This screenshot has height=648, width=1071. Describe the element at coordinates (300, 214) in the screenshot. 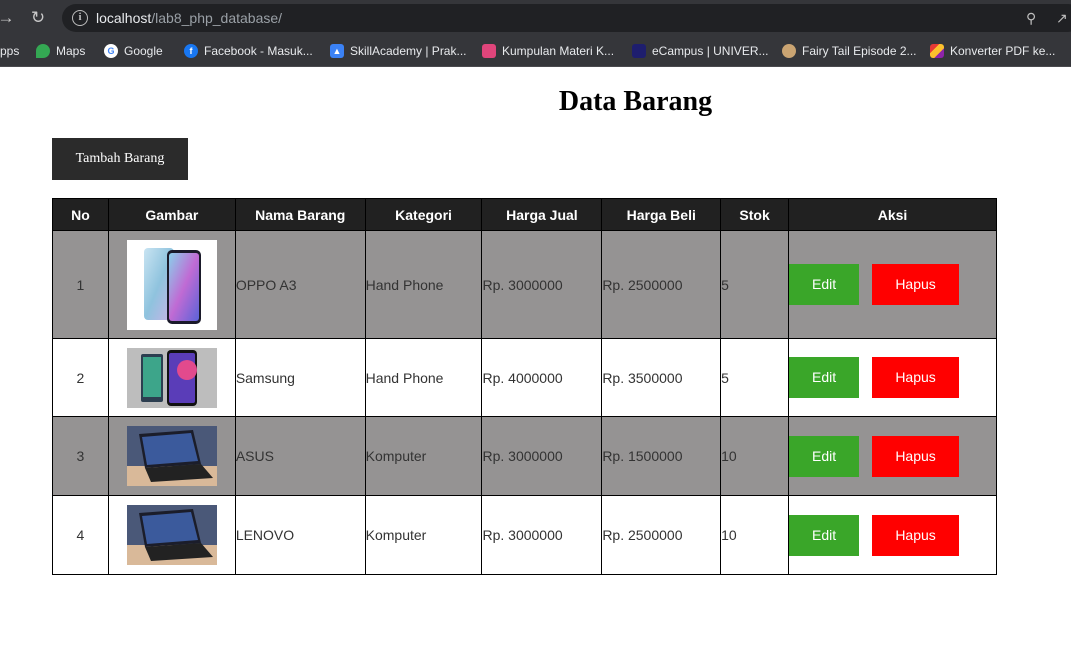

I see `header-nama-barang: Nama Barang` at that location.